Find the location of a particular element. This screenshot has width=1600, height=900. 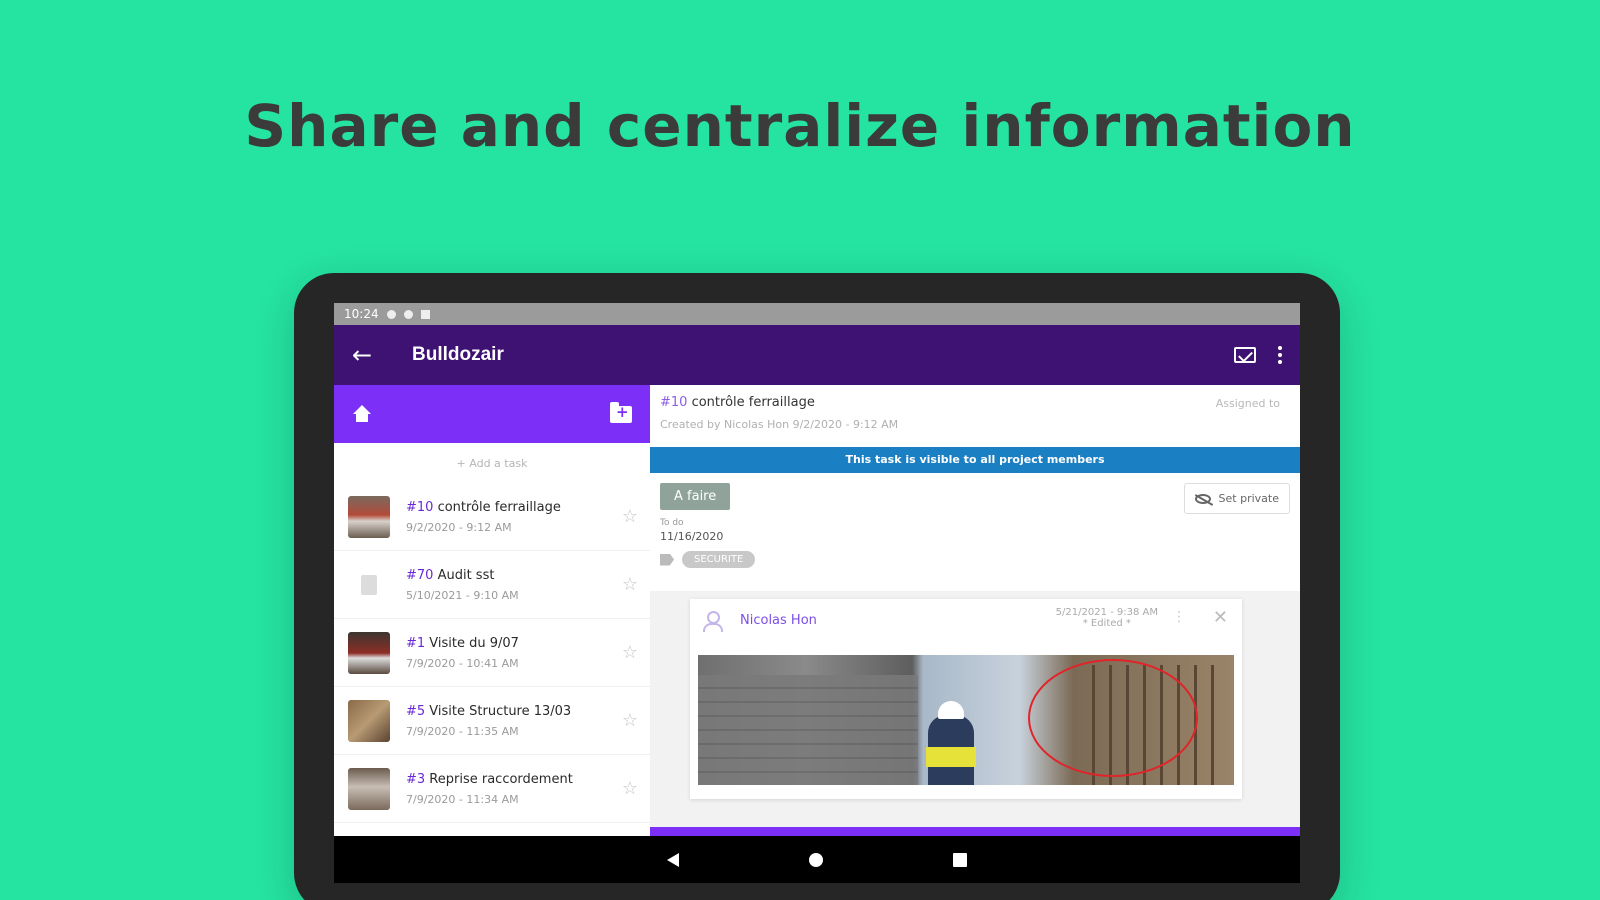

nav-recents-icon is located at coordinates (960, 859).